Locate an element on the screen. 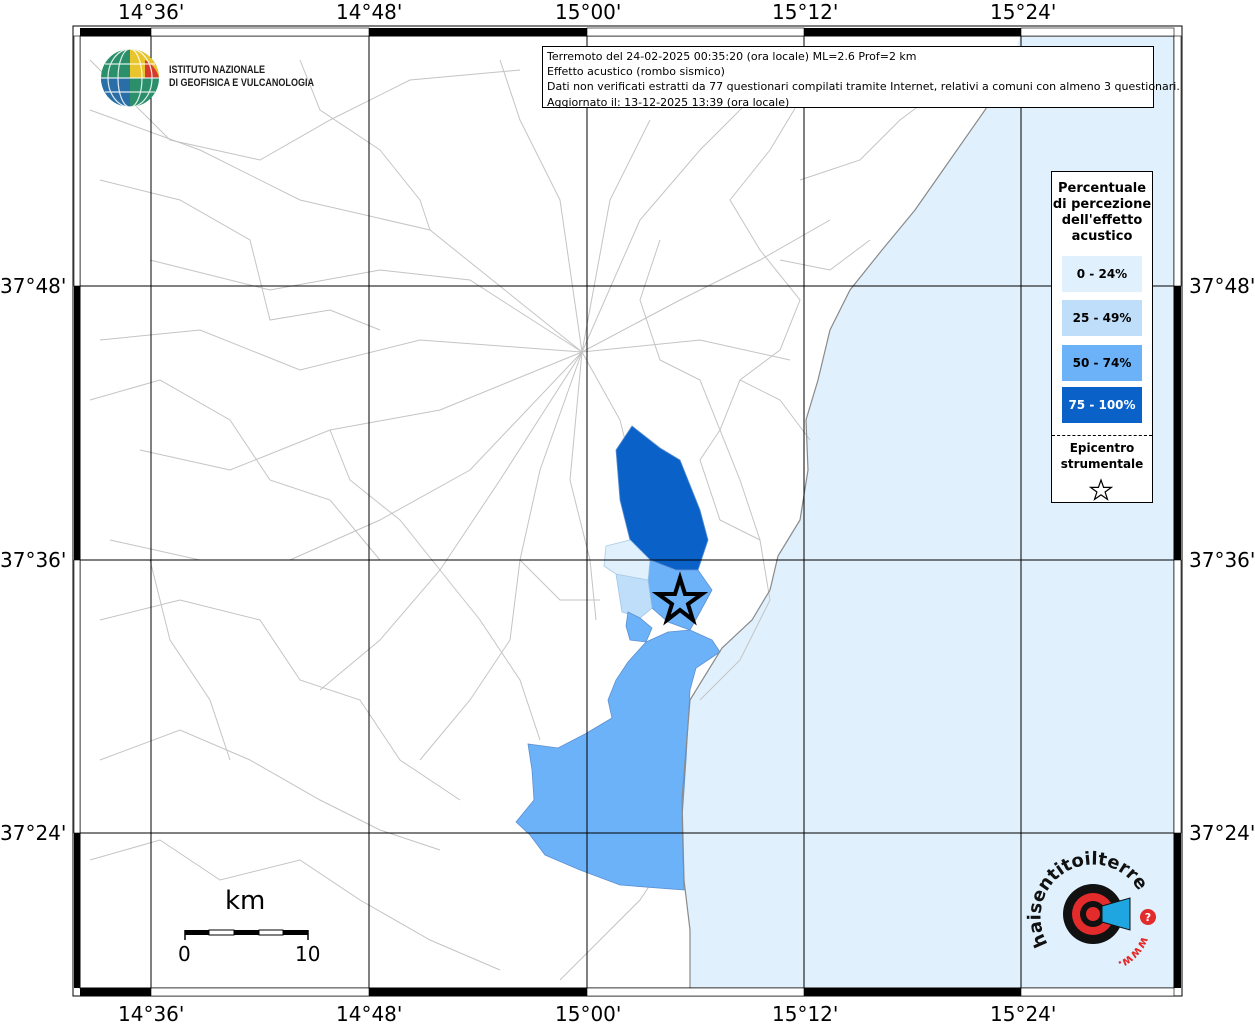 This screenshot has width=1255, height=1026. scale-bar is located at coordinates (246, 934).